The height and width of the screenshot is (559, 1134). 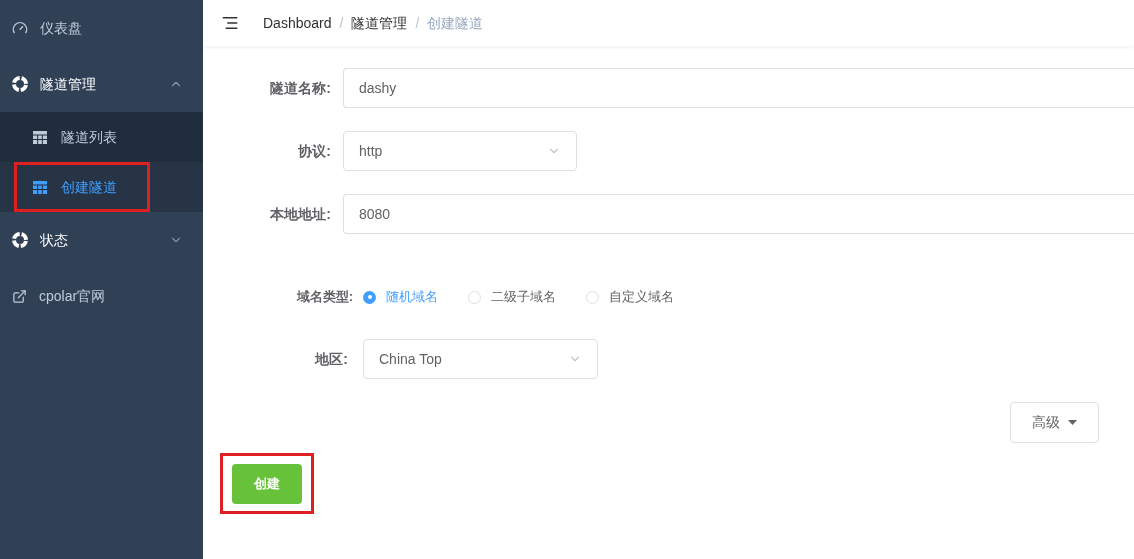 I want to click on sidebar-item: 仪表盘, so click(x=101, y=28).